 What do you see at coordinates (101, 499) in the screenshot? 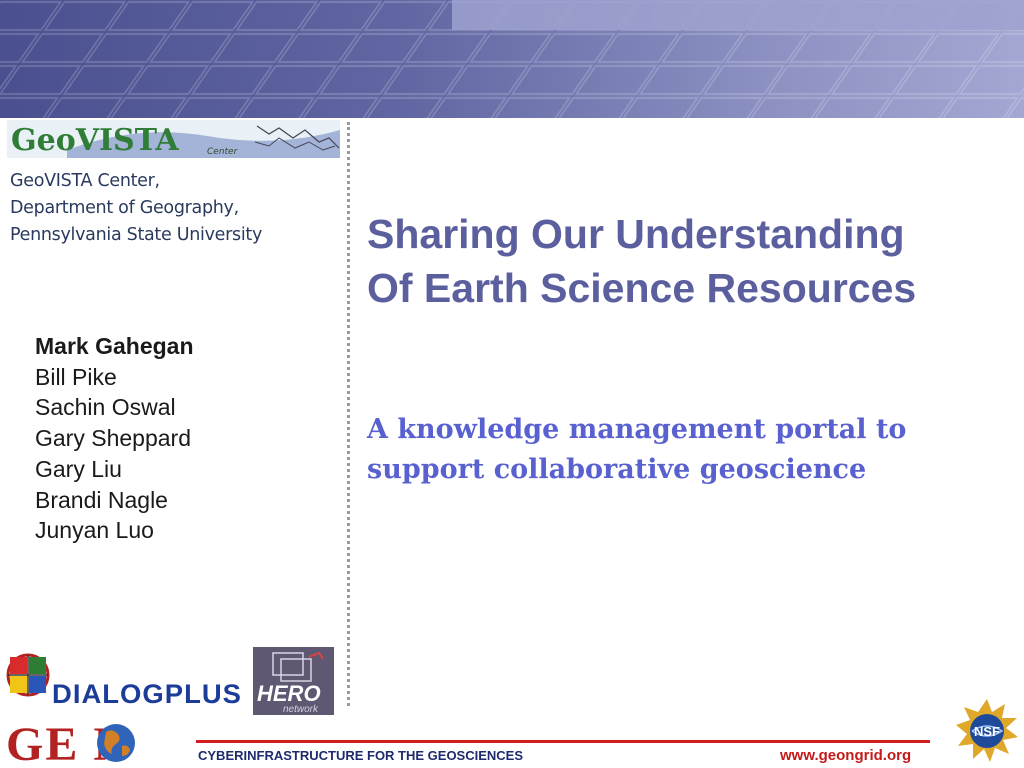
I see `author-name: Brandi Nagle` at bounding box center [101, 499].